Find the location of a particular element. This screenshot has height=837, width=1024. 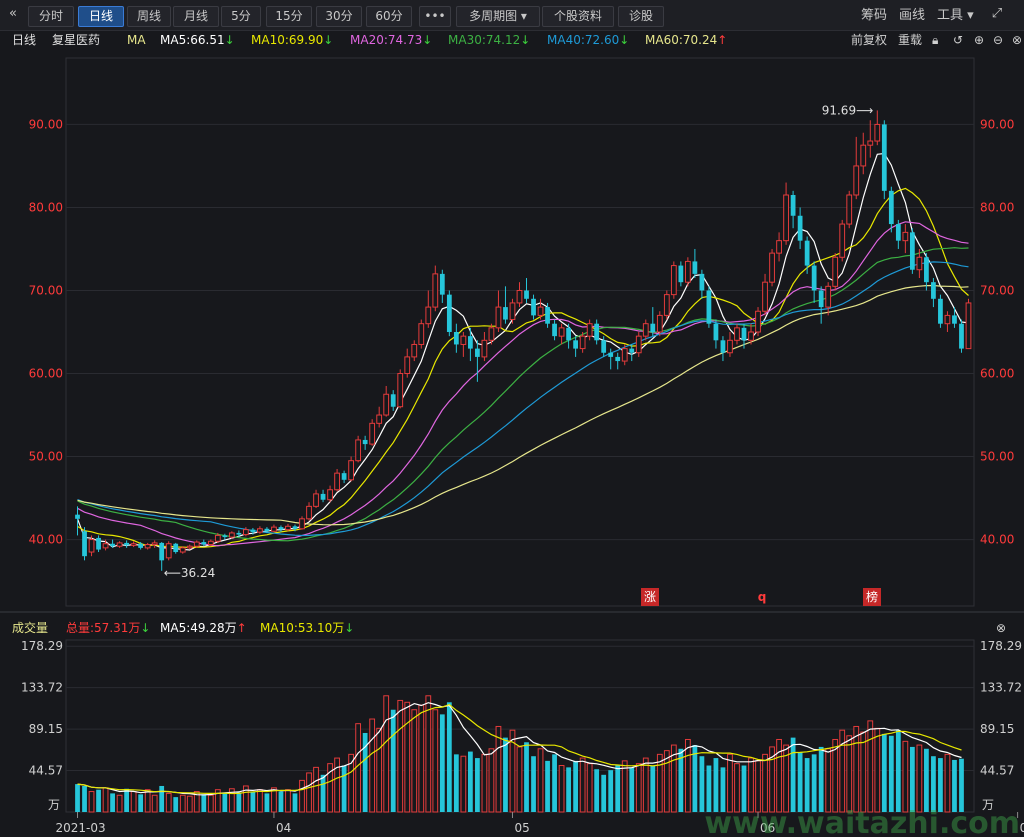

volume-close-icon: ⊗ is located at coordinates (1001, 628).